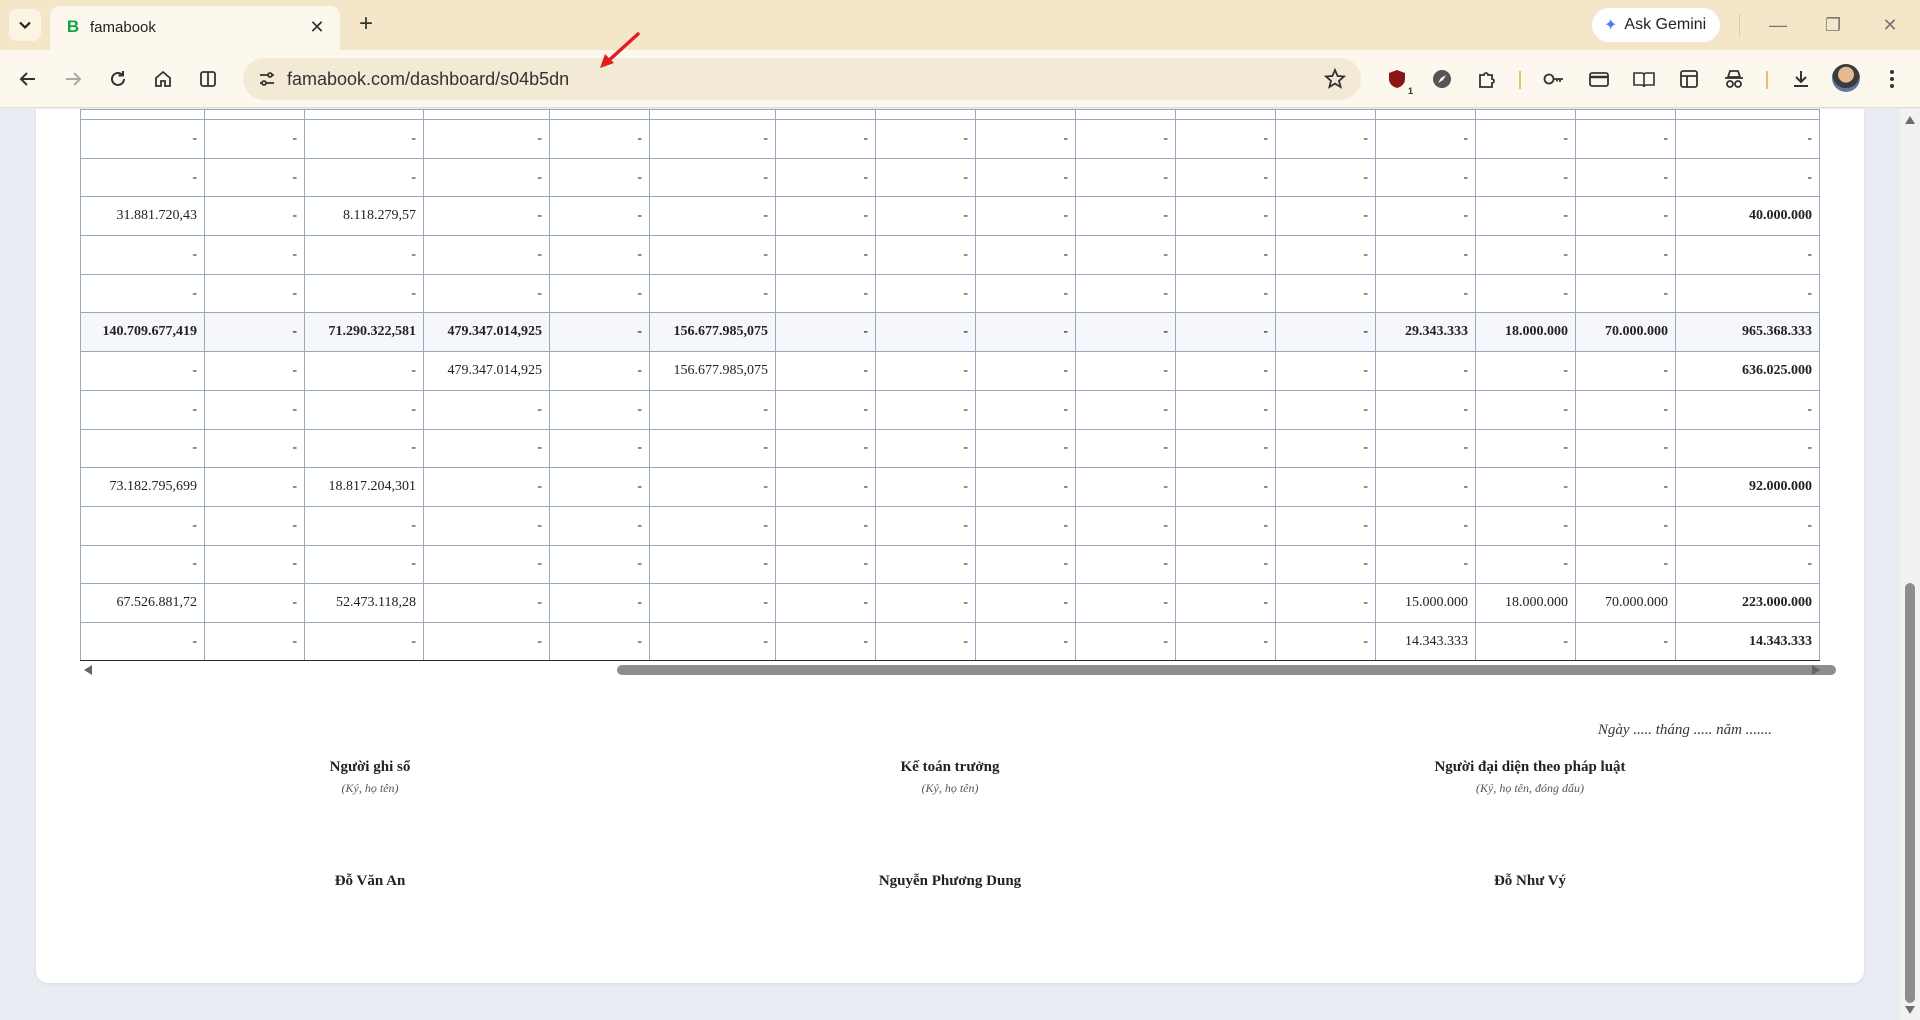  I want to click on tab-groups-button, so click(1689, 79).